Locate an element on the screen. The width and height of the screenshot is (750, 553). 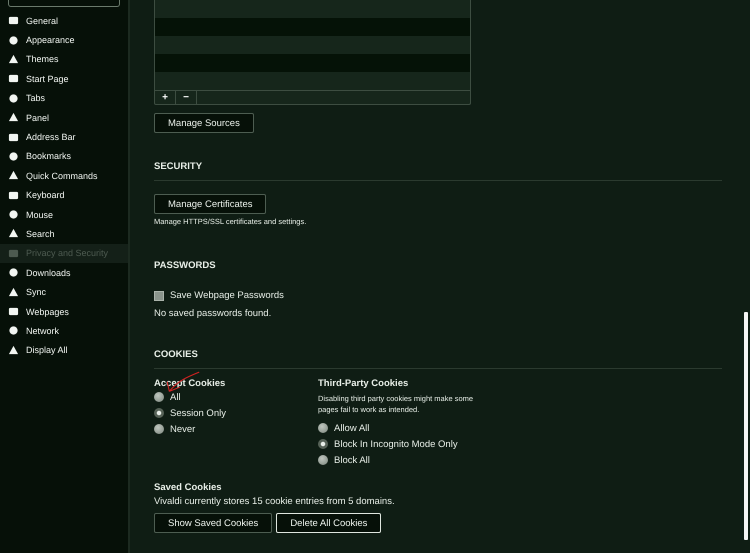
sidebar-item: General is located at coordinates (64, 20).